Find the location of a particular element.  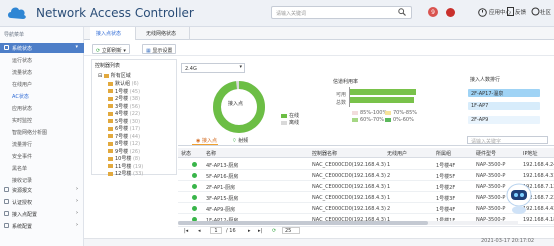

refresh-button: ⟳ 立即刷新 ▾ is located at coordinates (111, 49).